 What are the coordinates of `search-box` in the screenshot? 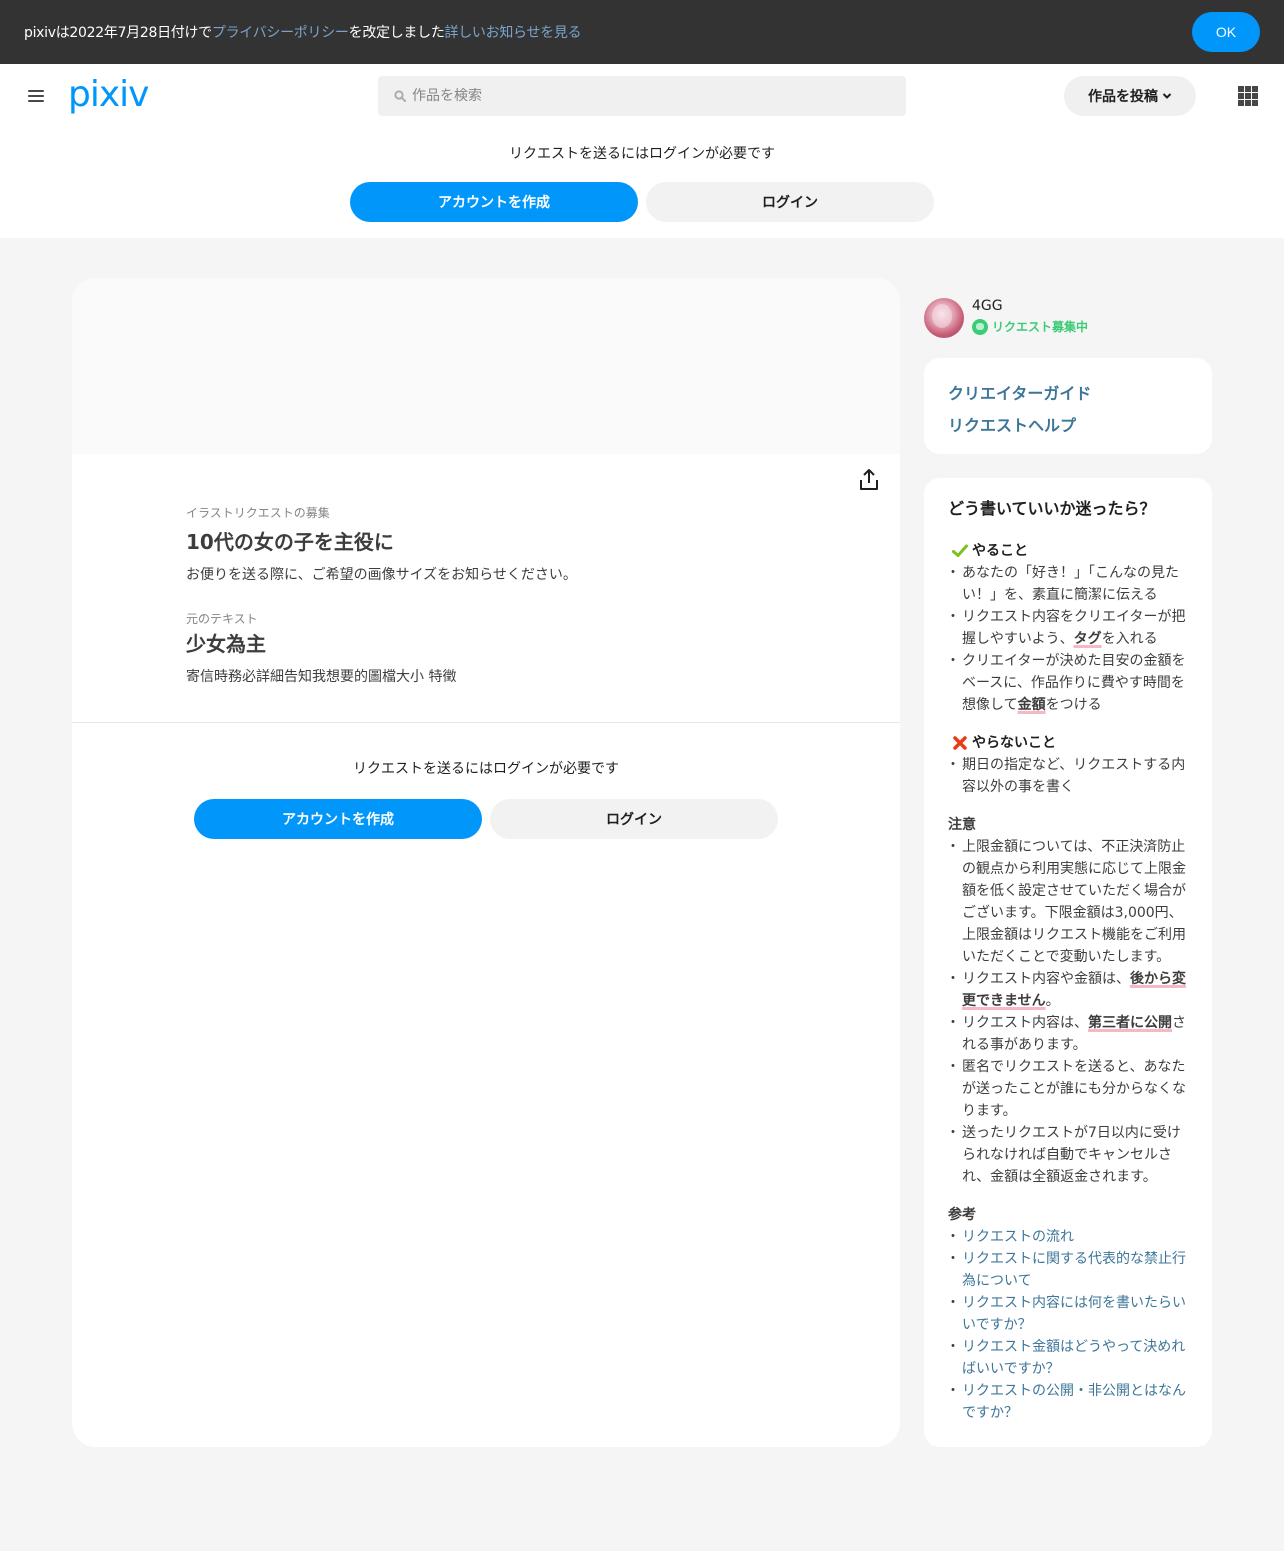 It's located at (642, 96).